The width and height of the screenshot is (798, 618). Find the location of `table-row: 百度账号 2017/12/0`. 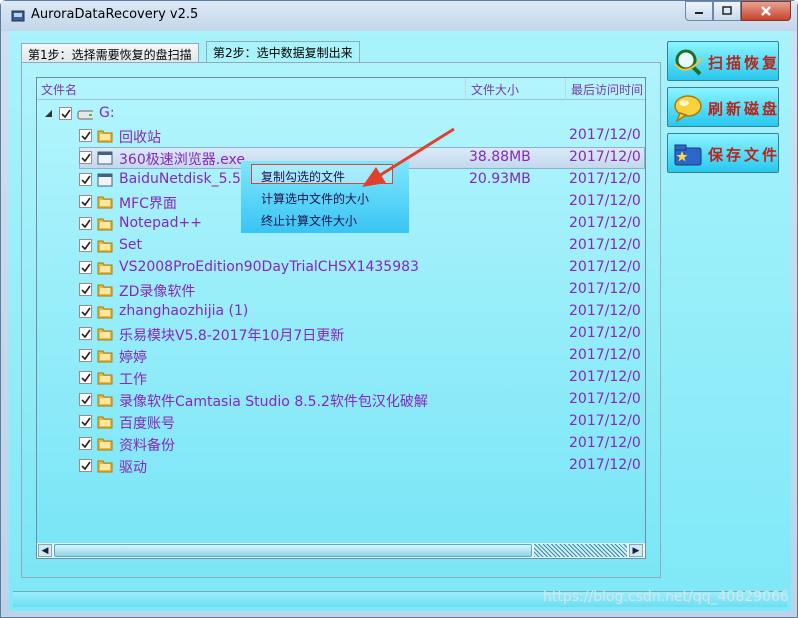

table-row: 百度账号 2017/12/0 is located at coordinates (341, 422).